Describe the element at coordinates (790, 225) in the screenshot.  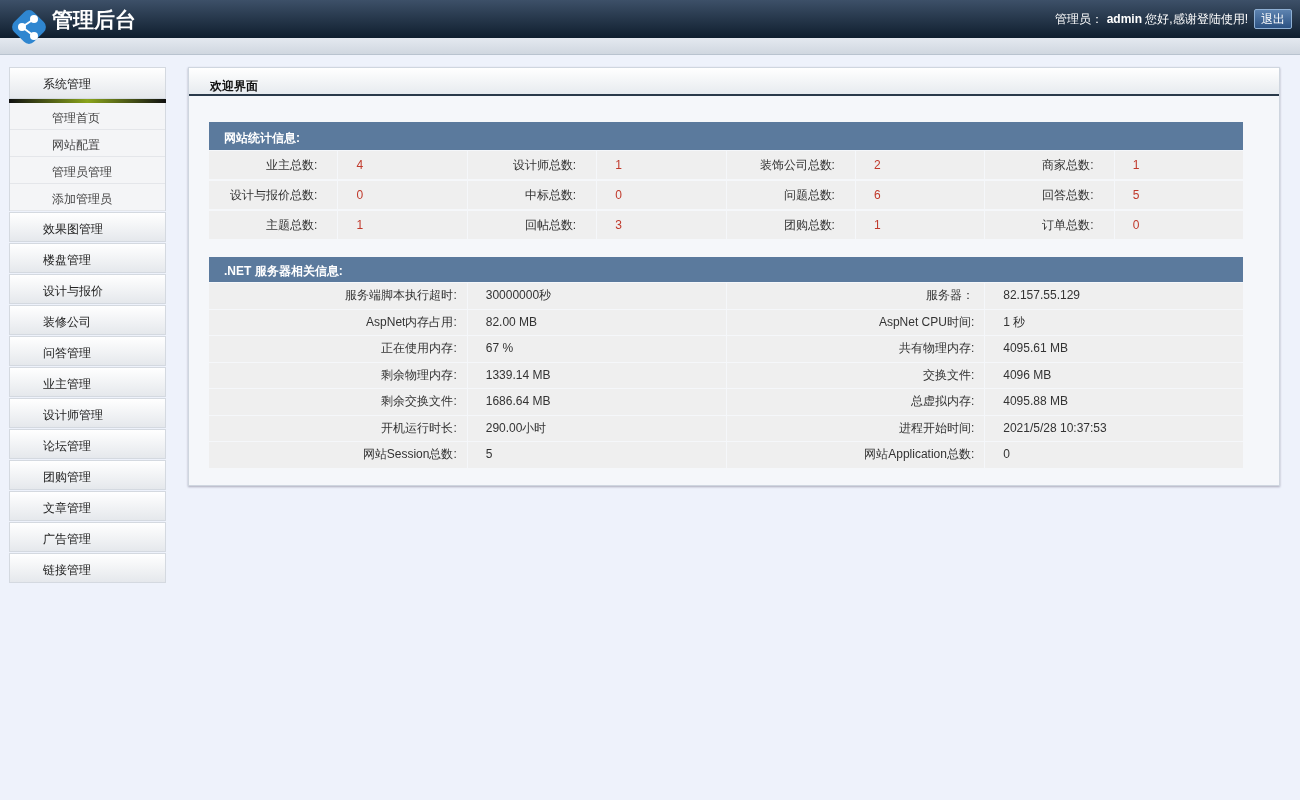
I see `stat-label: 团购总数:` at that location.